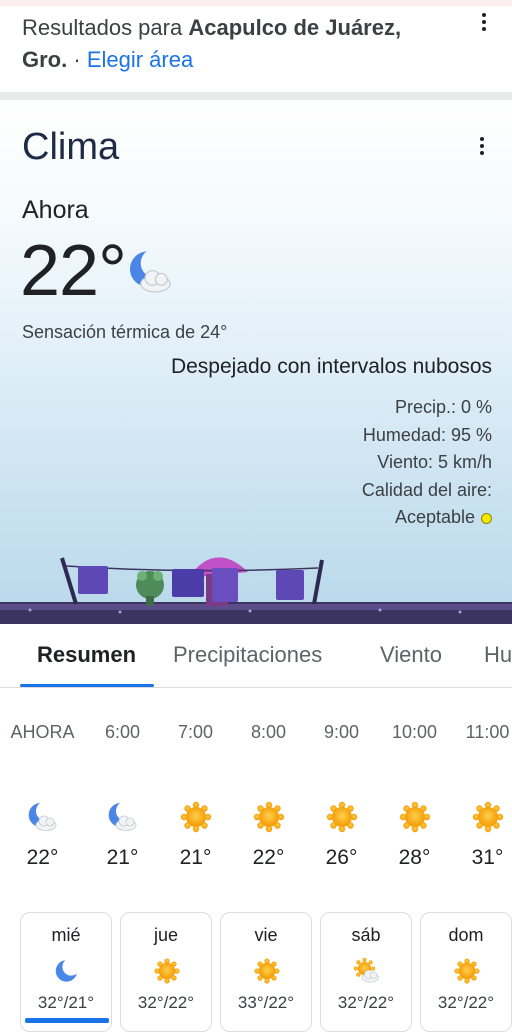 The image size is (512, 1032). What do you see at coordinates (266, 935) in the screenshot?
I see `day-name: vie` at bounding box center [266, 935].